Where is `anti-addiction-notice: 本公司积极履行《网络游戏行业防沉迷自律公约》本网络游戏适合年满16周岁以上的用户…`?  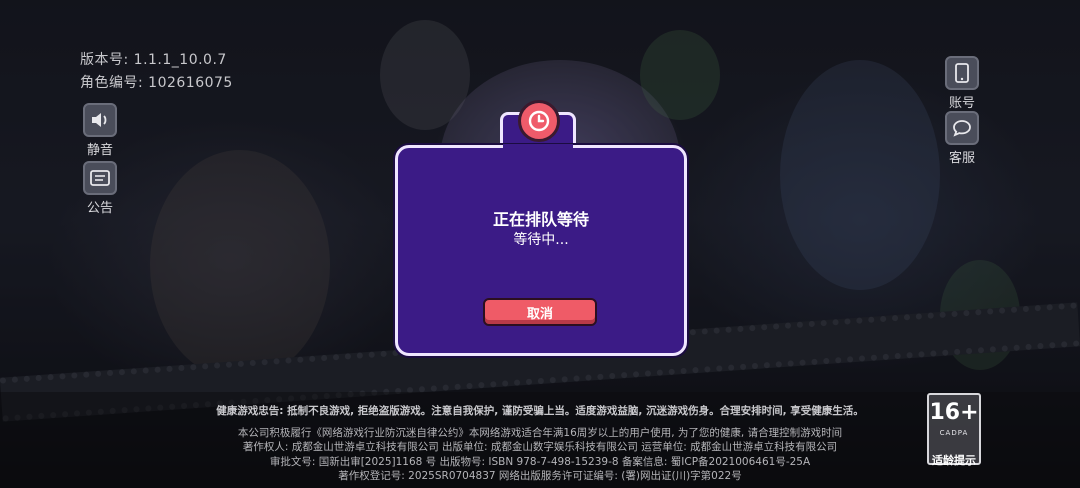
anti-addiction-notice: 本公司积极履行《网络游戏行业防沉迷自律公约》本网络游戏适合年满16周岁以上的用户… is located at coordinates (540, 433).